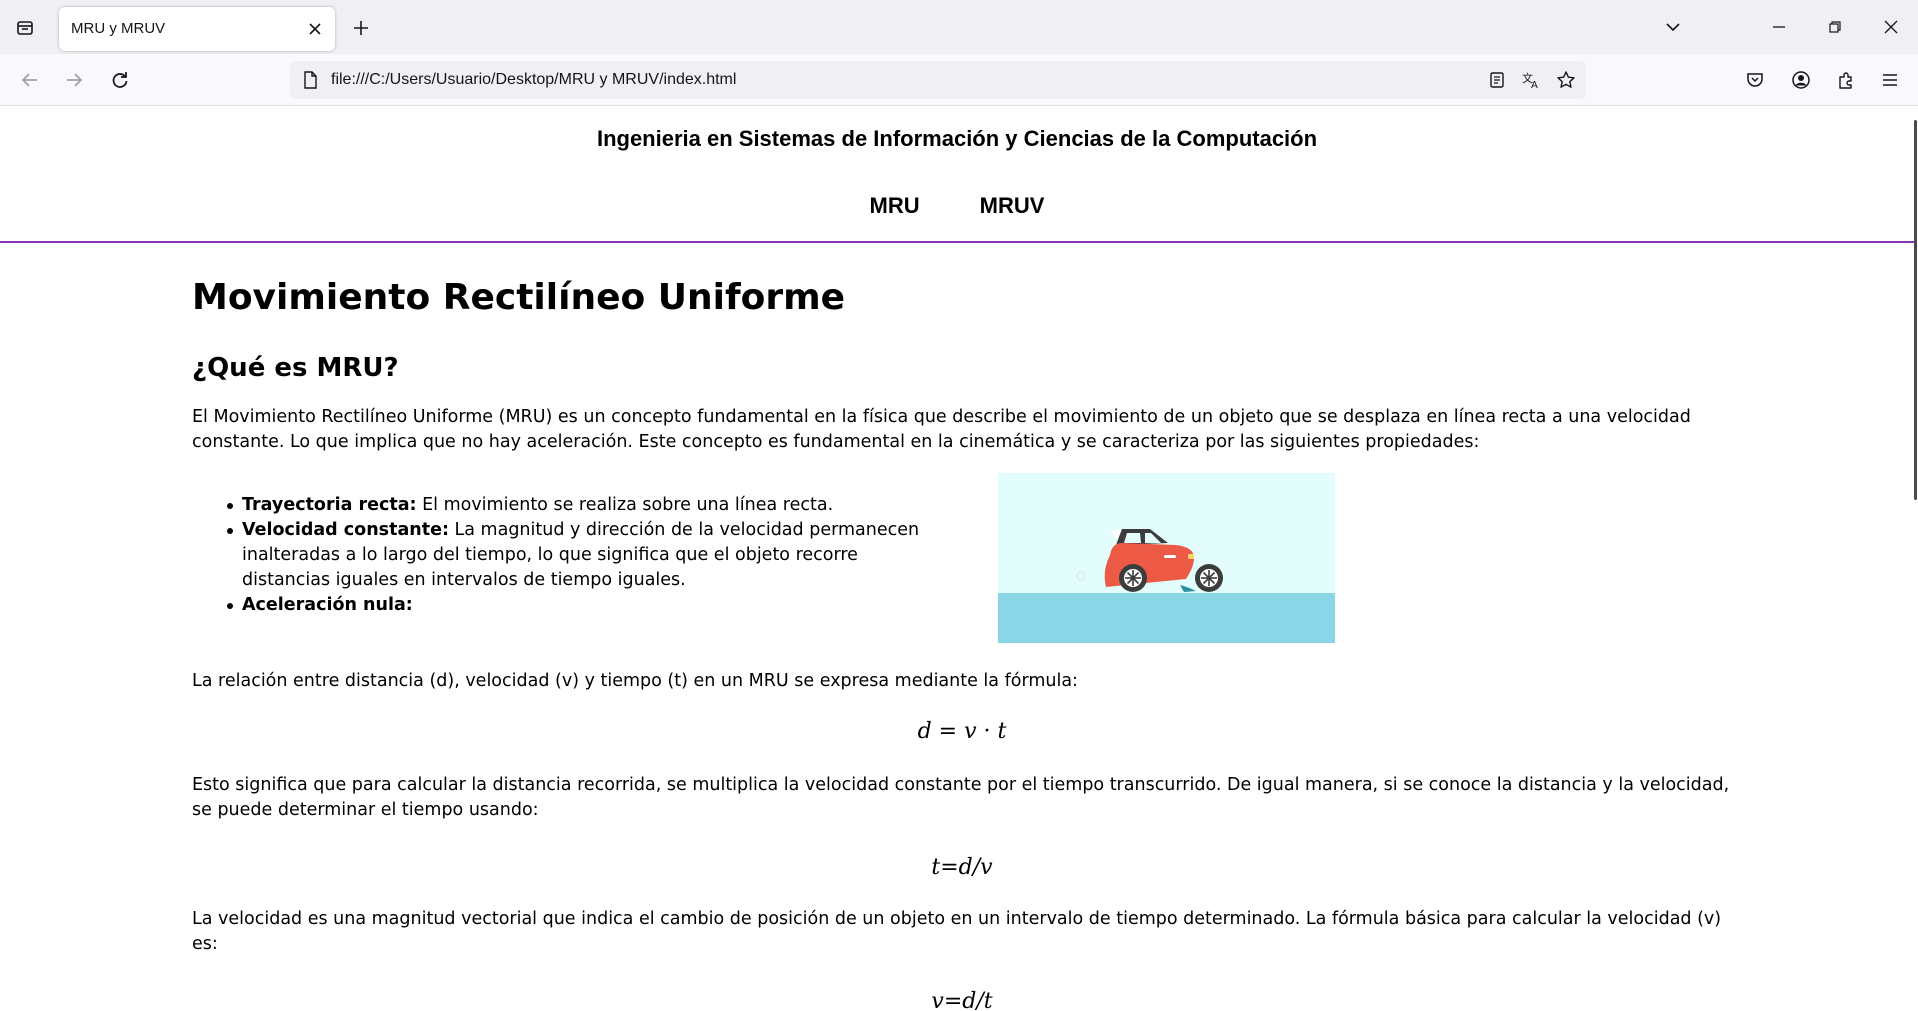  What do you see at coordinates (1497, 80) in the screenshot?
I see `reader-view-icon` at bounding box center [1497, 80].